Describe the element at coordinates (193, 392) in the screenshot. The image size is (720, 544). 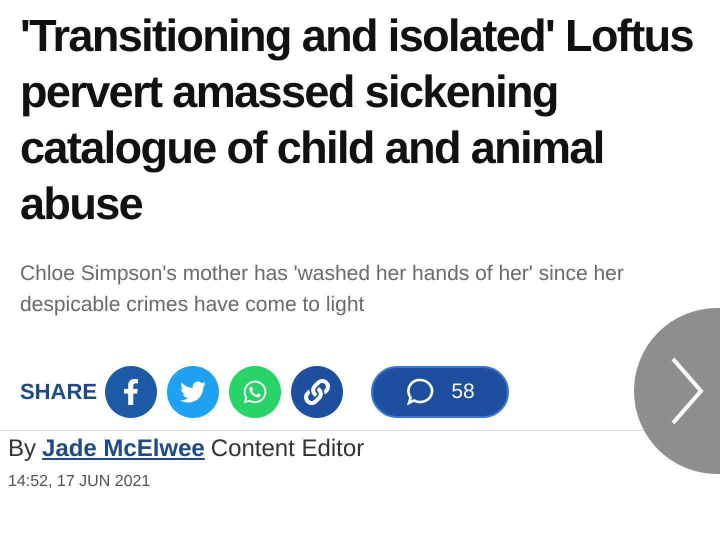
I see `twitter-icon` at that location.